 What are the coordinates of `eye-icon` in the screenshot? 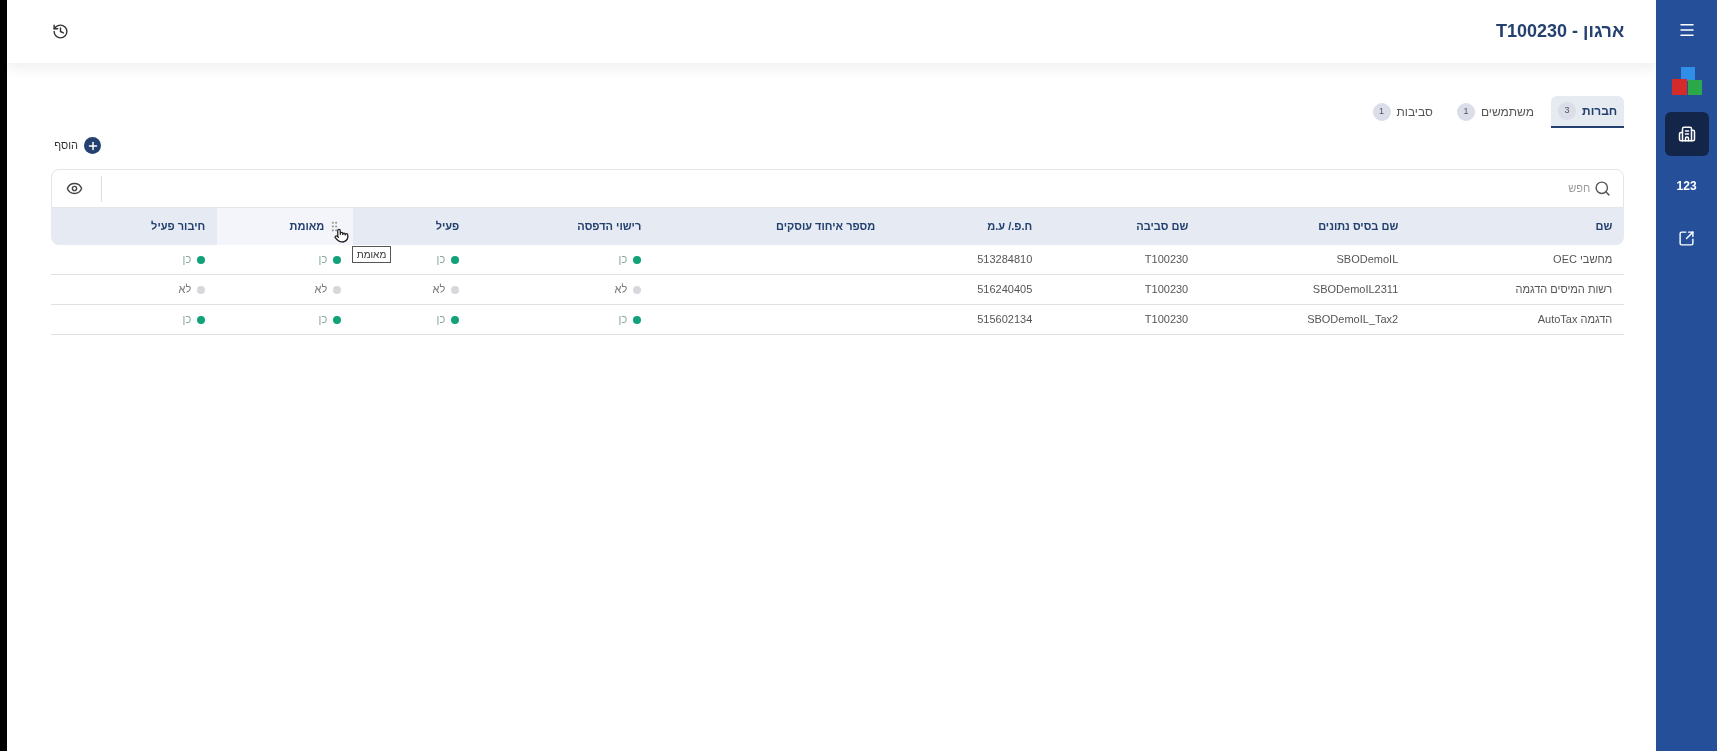 It's located at (75, 188).